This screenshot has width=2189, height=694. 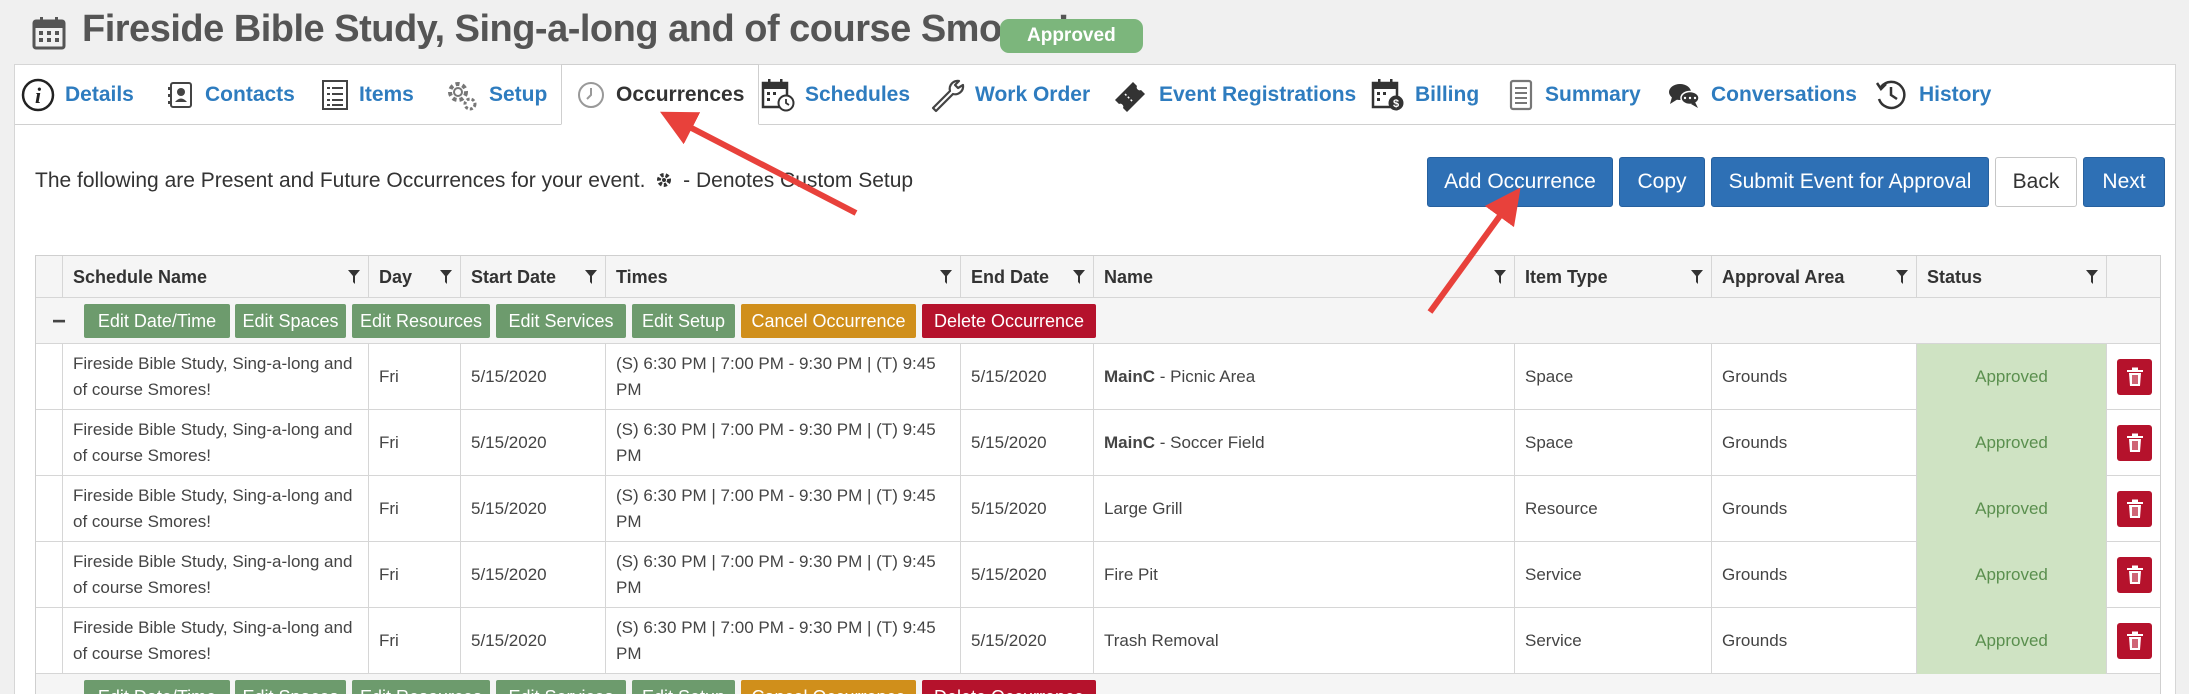 I want to click on column-schedule-name: Schedule Name, so click(x=215, y=277).